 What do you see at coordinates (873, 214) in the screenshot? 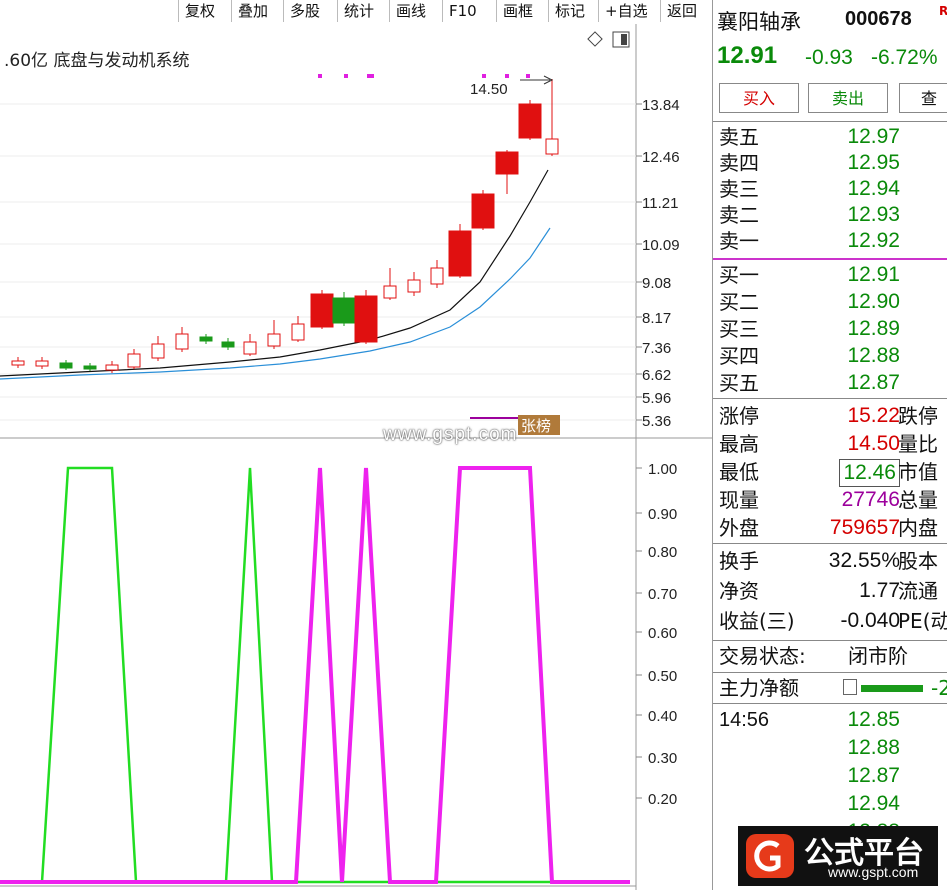
I see `row-price: 12.93` at bounding box center [873, 214].